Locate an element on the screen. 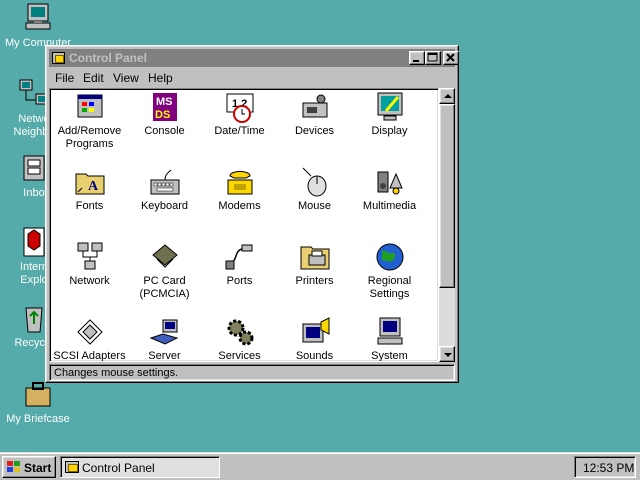  devices-icon is located at coordinates (315, 107).